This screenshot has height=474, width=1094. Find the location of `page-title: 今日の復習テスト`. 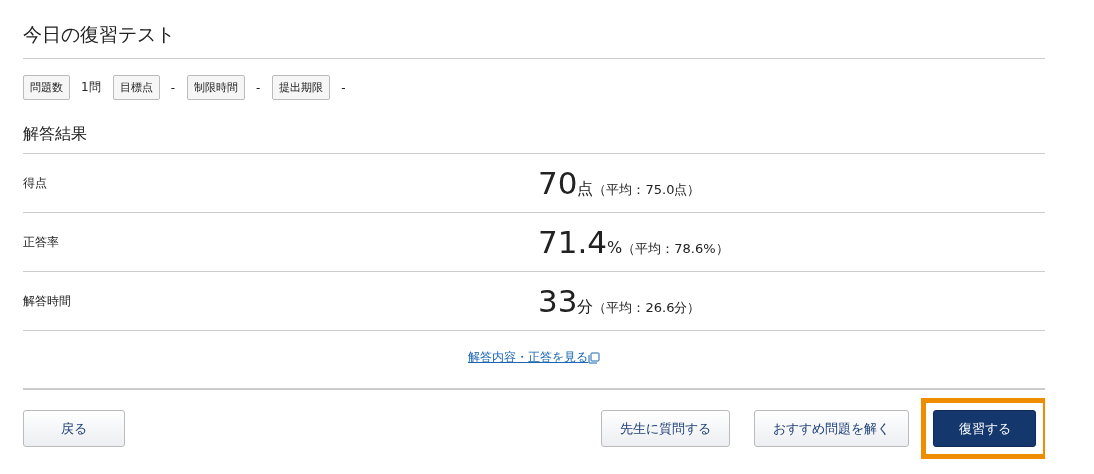

page-title: 今日の復習テスト is located at coordinates (534, 29).